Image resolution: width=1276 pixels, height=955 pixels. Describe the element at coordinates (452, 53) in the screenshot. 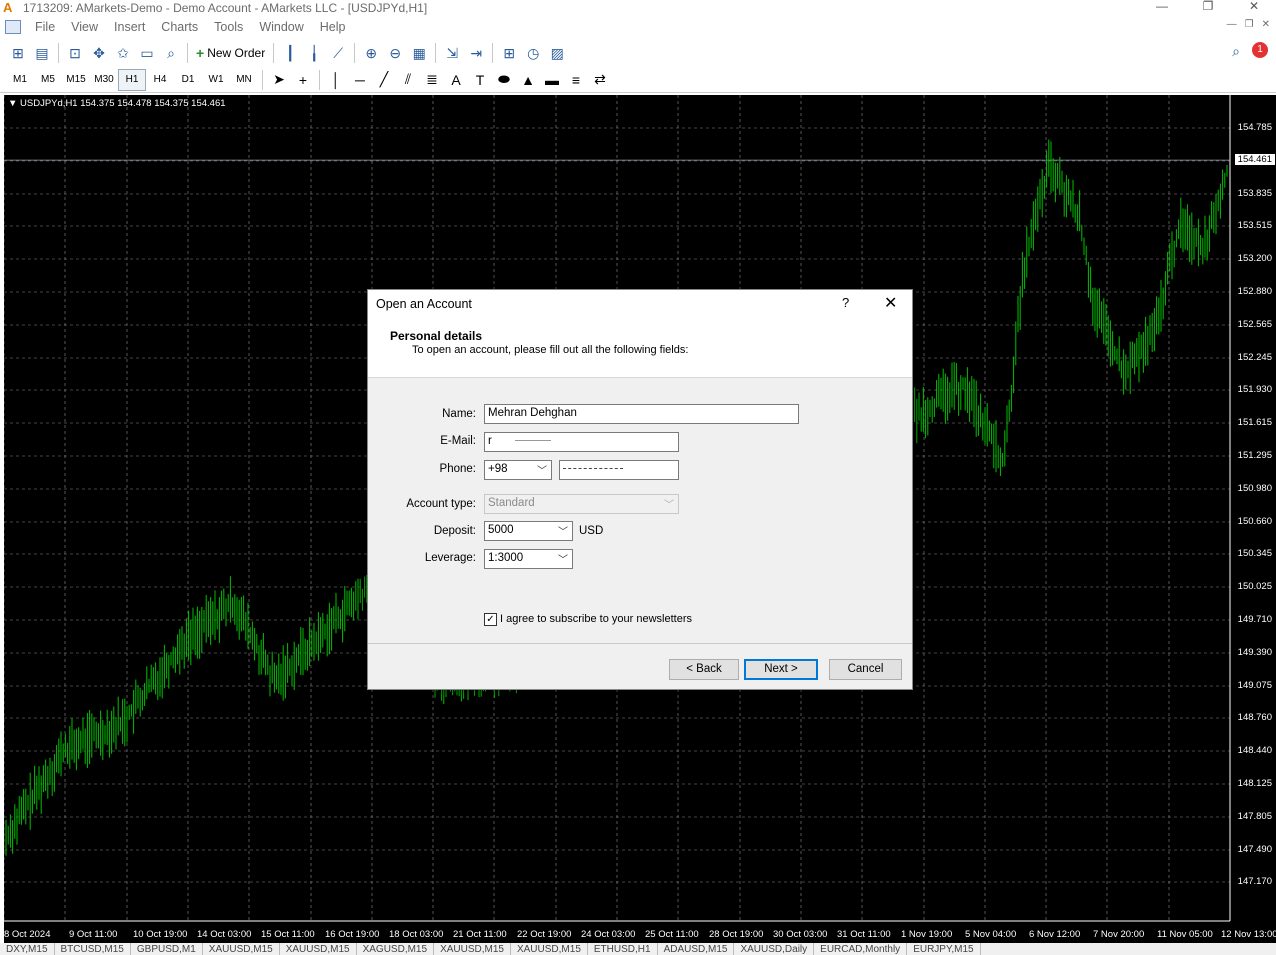

I see `autoscroll-icon: ⇲` at that location.